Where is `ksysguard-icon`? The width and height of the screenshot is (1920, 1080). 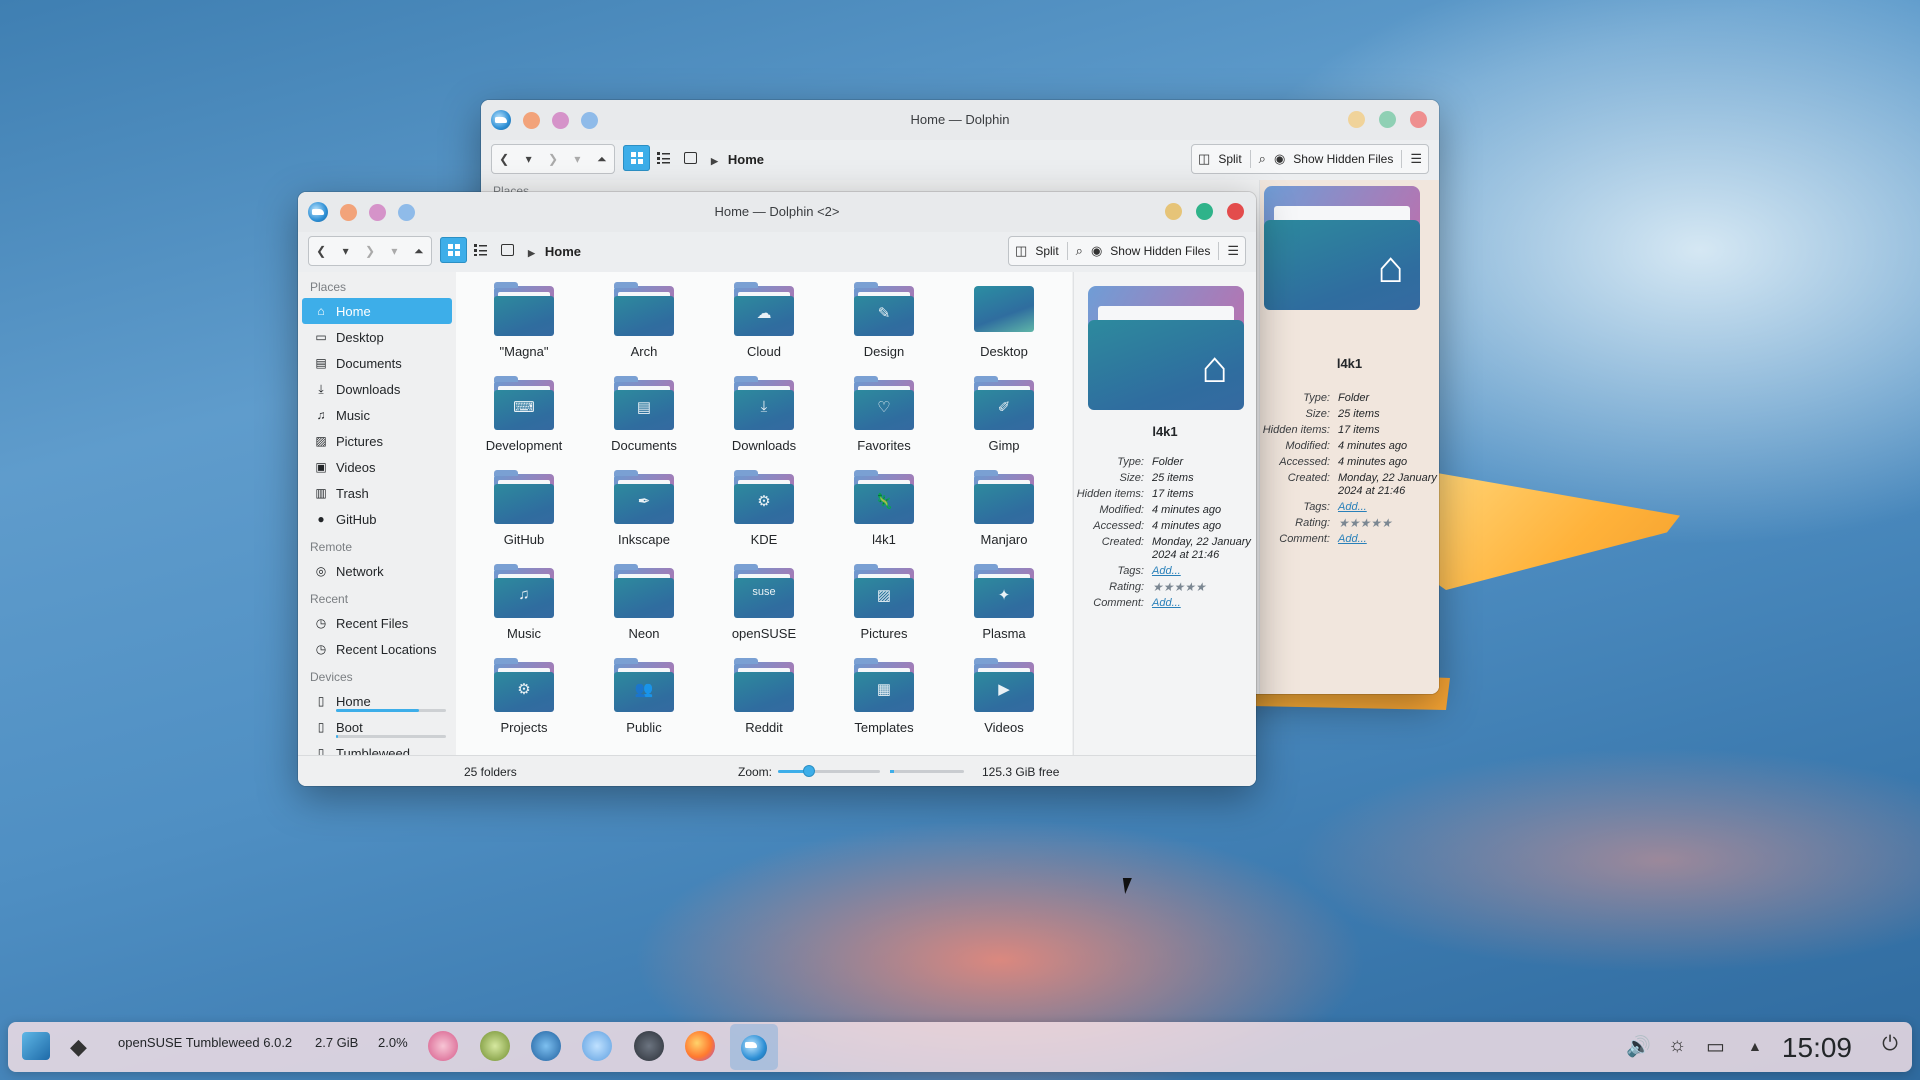
ksysguard-icon is located at coordinates (443, 1046).